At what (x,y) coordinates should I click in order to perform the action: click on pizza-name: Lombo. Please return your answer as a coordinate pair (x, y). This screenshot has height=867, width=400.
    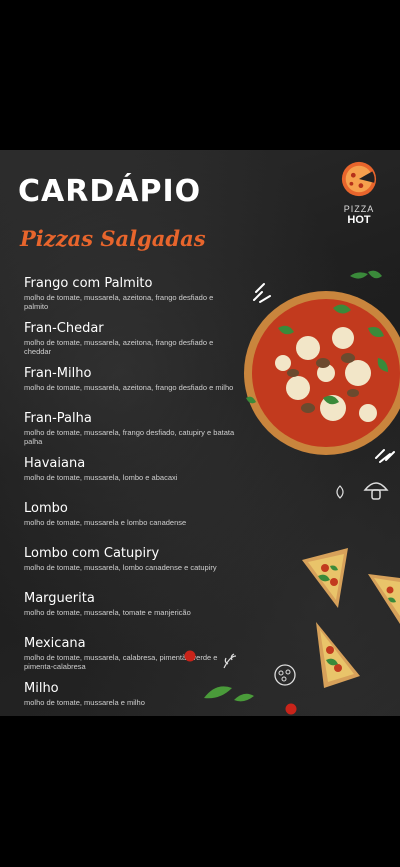
    Looking at the image, I should click on (46, 508).